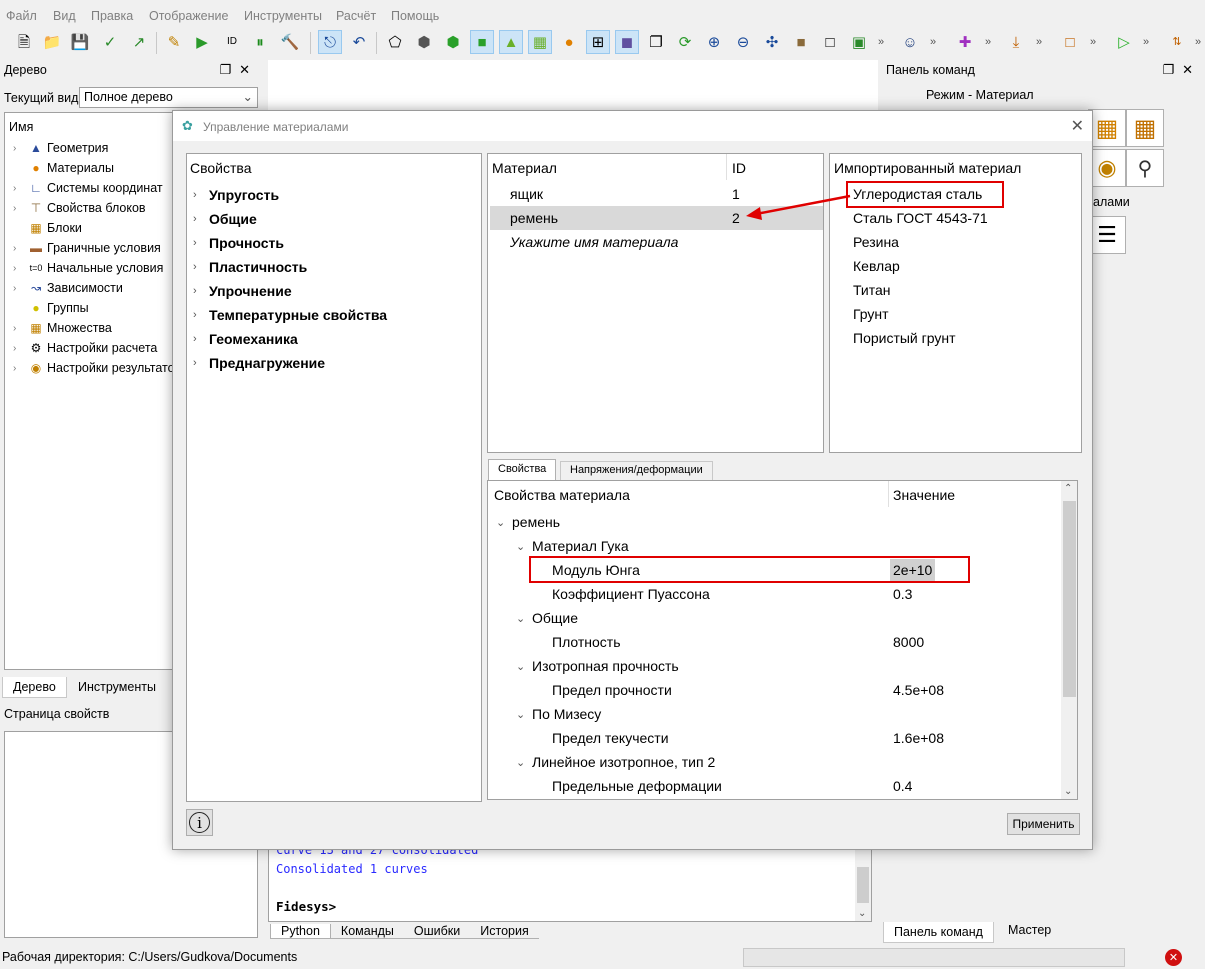  I want to click on imported-material-item: Грунт, so click(871, 314).